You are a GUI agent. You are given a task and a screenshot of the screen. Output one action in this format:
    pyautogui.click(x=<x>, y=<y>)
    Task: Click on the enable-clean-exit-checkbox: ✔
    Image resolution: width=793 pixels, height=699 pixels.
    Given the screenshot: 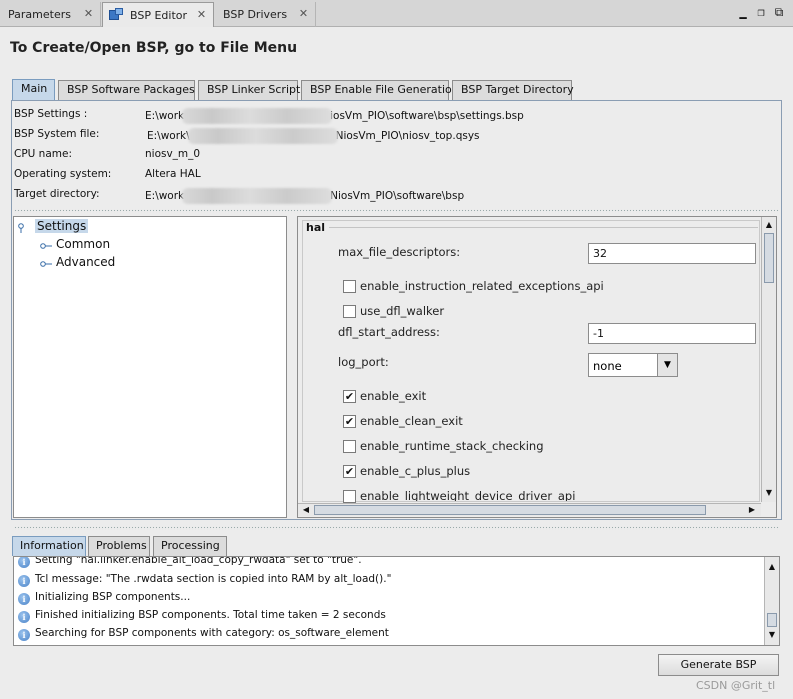 What is the action you would take?
    pyautogui.click(x=349, y=421)
    